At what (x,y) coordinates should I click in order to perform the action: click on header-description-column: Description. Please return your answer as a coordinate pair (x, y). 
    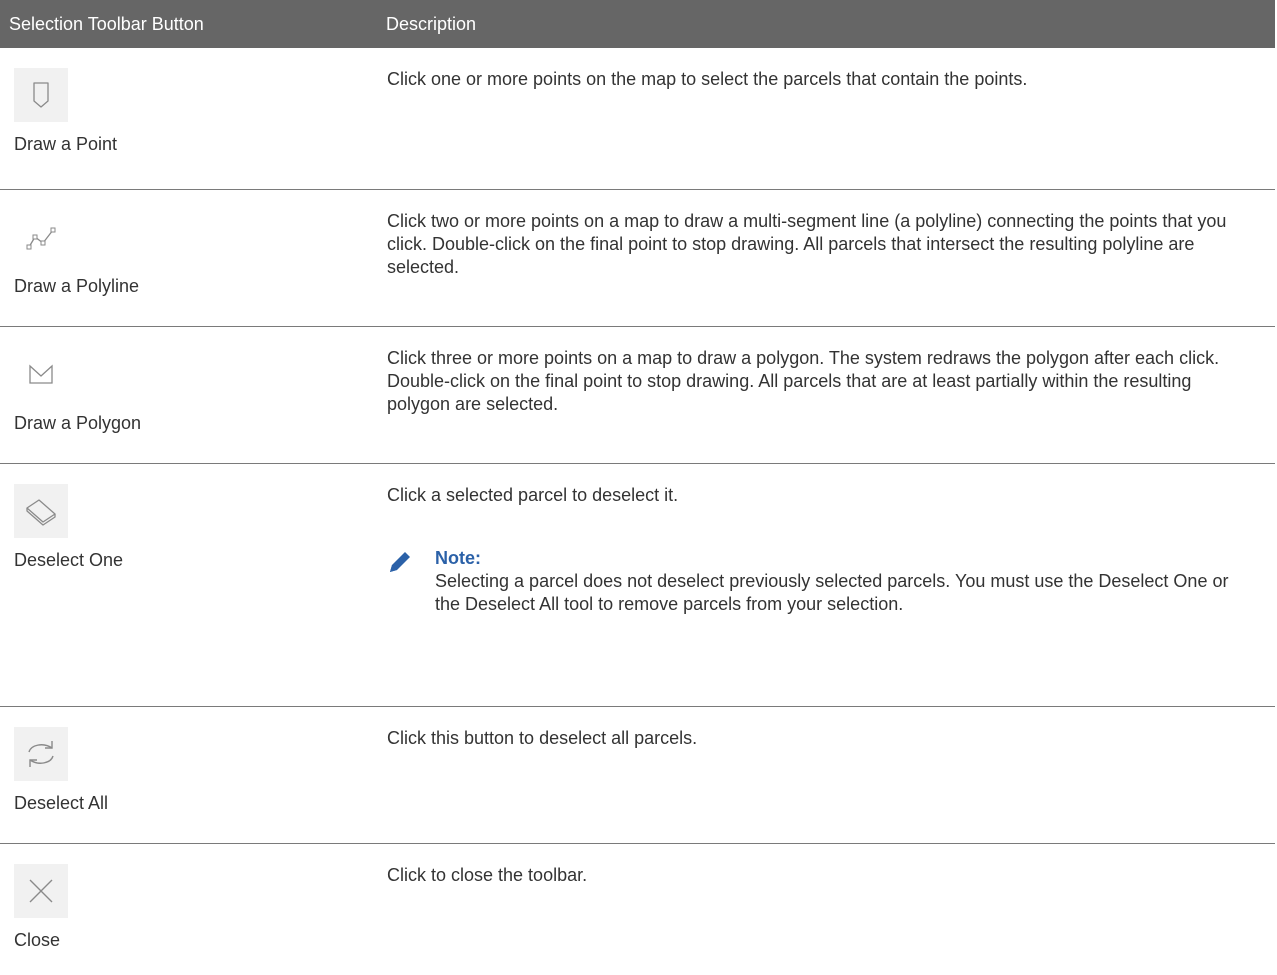
    Looking at the image, I should click on (431, 23).